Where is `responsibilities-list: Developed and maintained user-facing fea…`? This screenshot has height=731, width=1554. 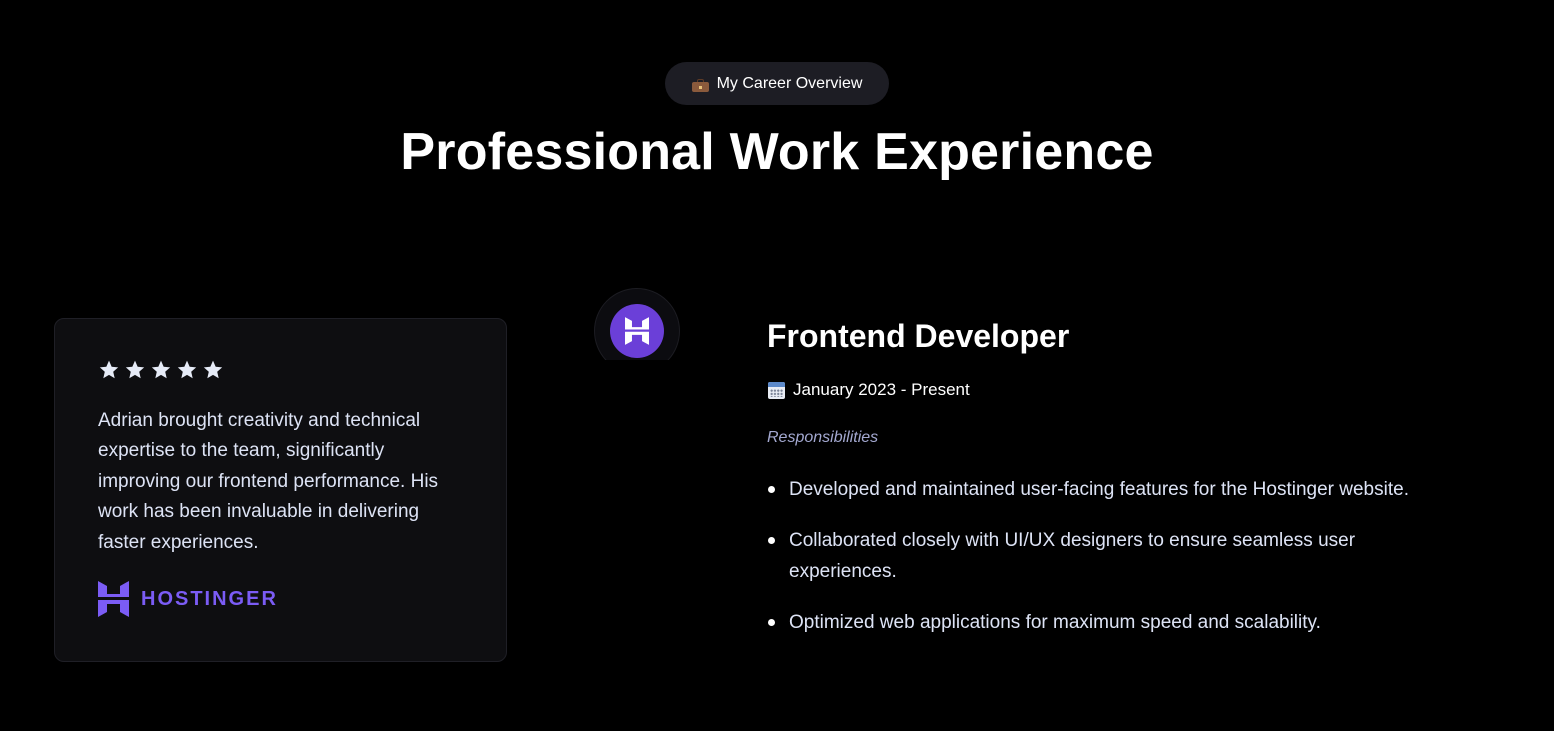 responsibilities-list: Developed and maintained user-facing fea… is located at coordinates (1117, 567).